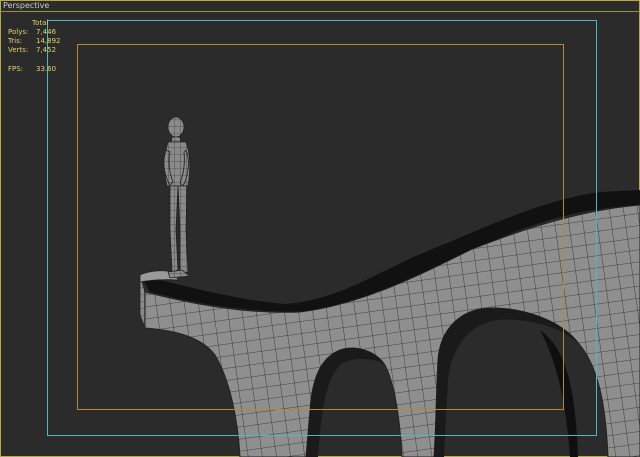  I want to click on stats-value: 7,452, so click(46, 50).